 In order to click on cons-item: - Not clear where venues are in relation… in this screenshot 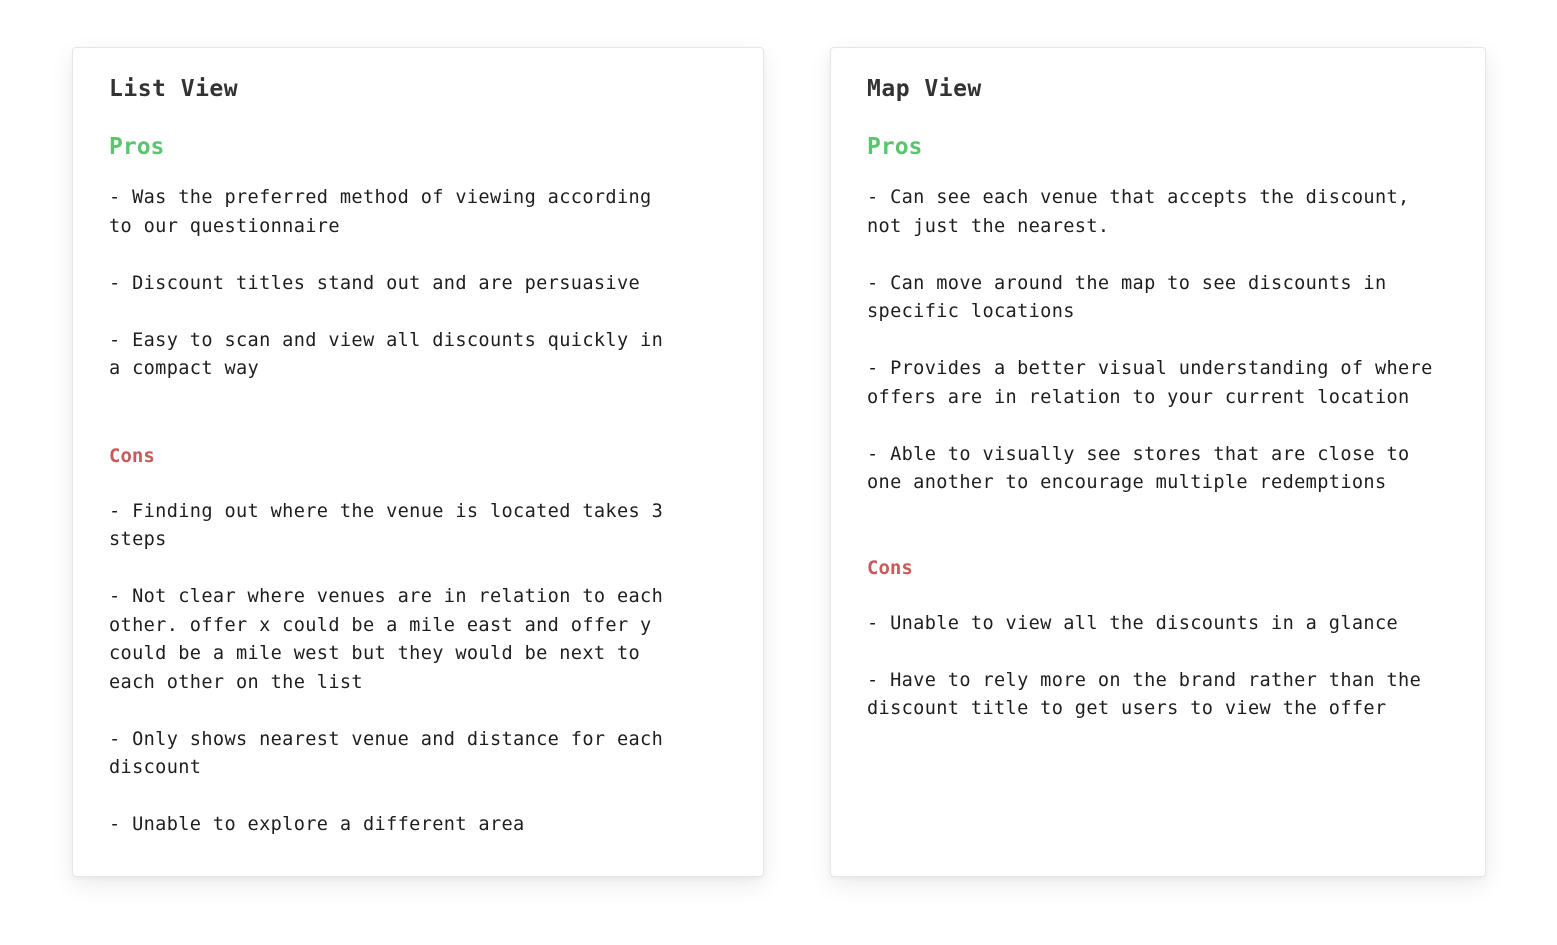, I will do `click(386, 639)`.